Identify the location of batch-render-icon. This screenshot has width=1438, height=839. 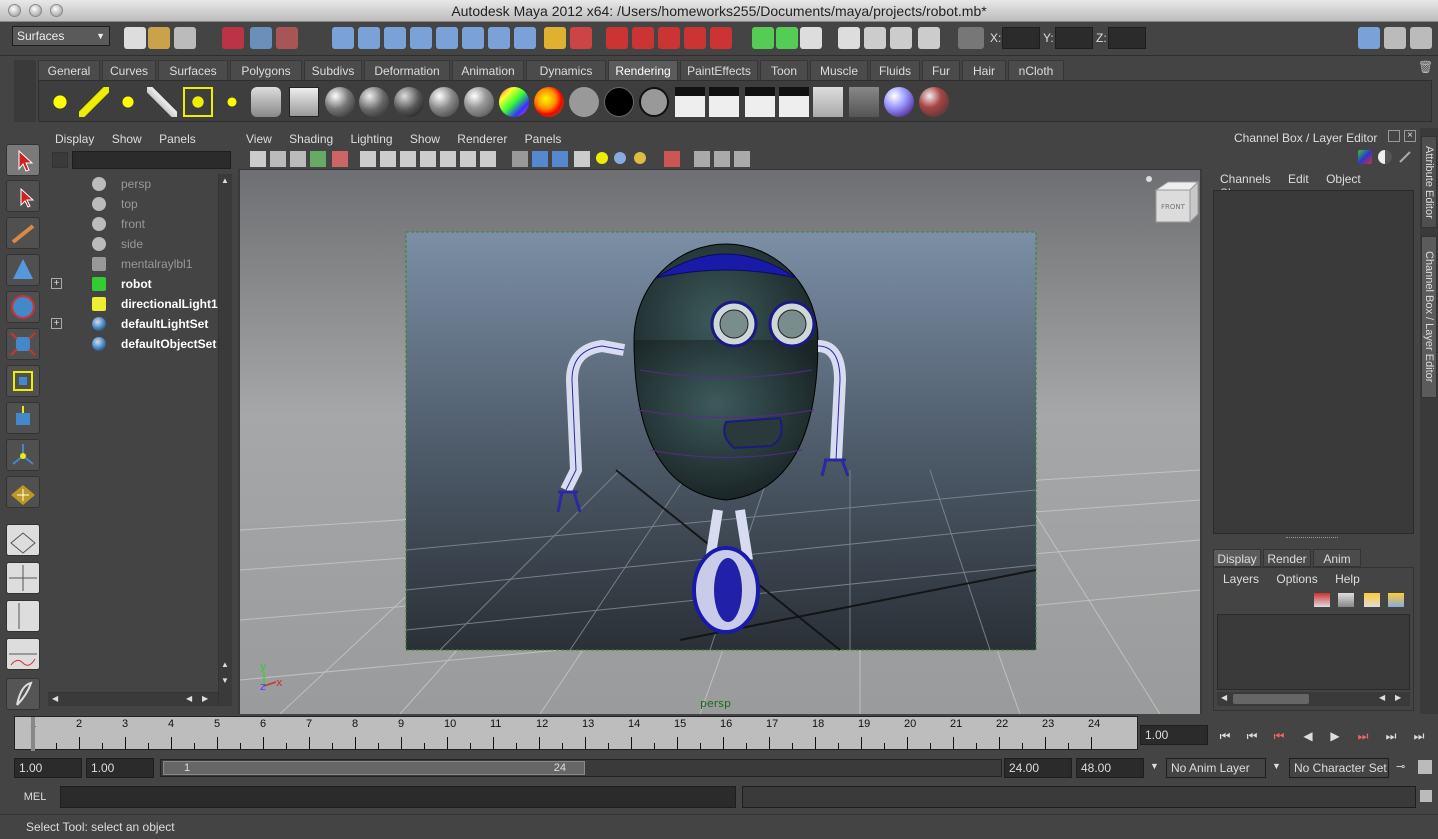
(929, 38).